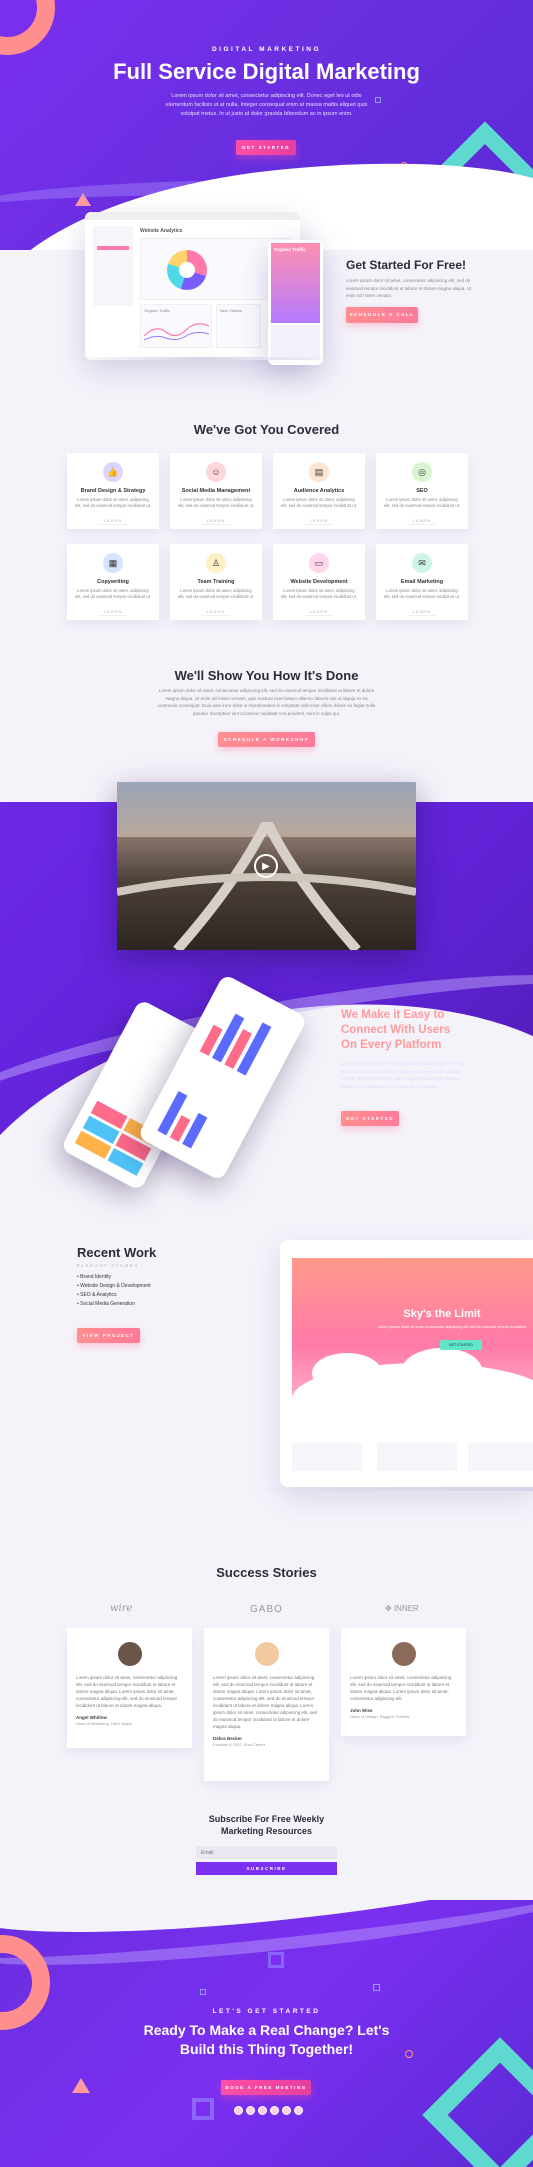 This screenshot has height=2167, width=533. What do you see at coordinates (380, 1716) in the screenshot?
I see `testimonial-role: Head of Design, Ragged Themes` at bounding box center [380, 1716].